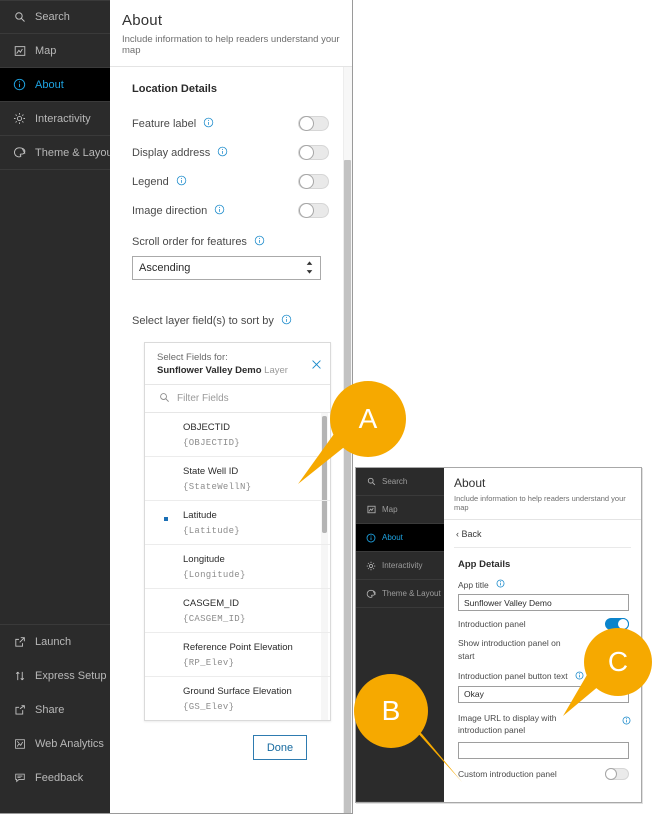 This screenshot has width=653, height=818. What do you see at coordinates (209, 707) in the screenshot?
I see `field-code: {GS_Elev}` at bounding box center [209, 707].